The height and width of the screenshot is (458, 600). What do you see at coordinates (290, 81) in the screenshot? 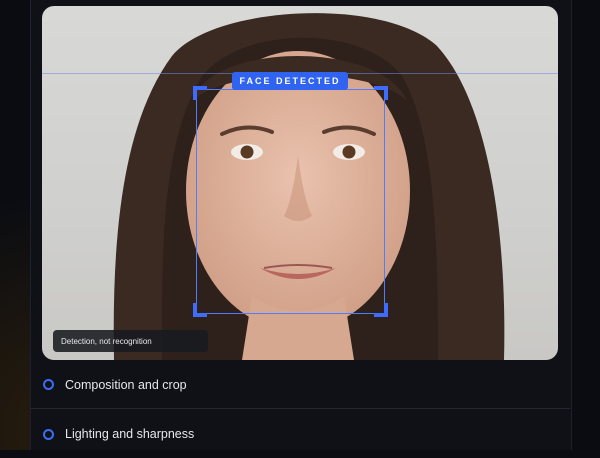
I see `face-detected-badge: FACE DETECTED` at bounding box center [290, 81].